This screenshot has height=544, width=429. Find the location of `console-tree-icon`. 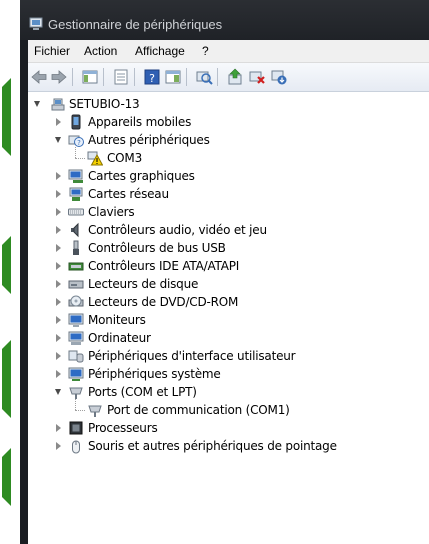

console-tree-icon is located at coordinates (90, 77).